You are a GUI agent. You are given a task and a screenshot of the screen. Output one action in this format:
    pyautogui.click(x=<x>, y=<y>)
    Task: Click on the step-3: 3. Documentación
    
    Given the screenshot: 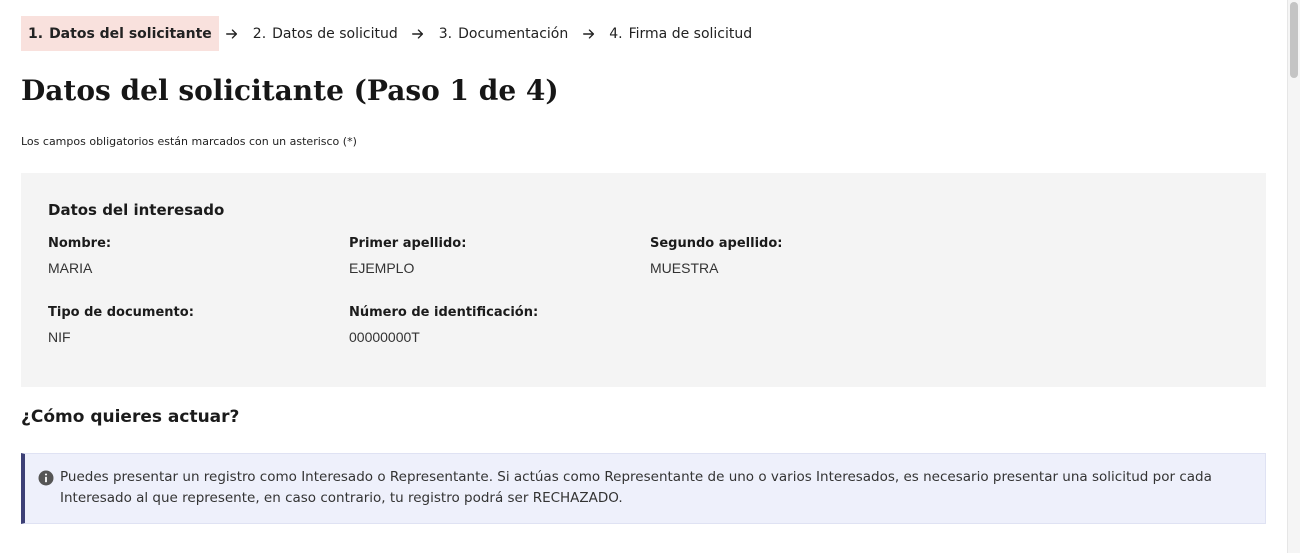 What is the action you would take?
    pyautogui.click(x=504, y=33)
    